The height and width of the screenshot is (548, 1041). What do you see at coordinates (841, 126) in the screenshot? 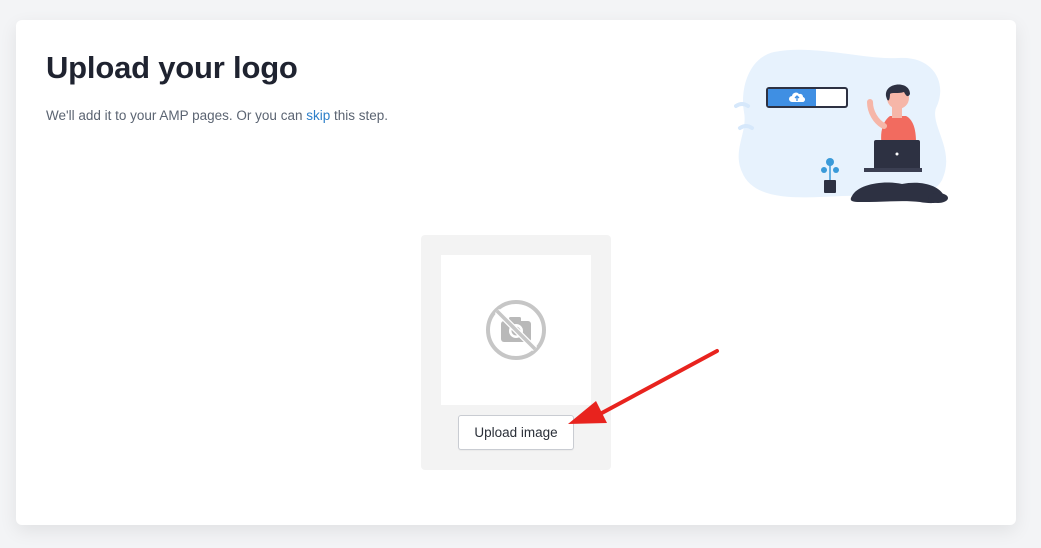
I see `illustration-svg` at bounding box center [841, 126].